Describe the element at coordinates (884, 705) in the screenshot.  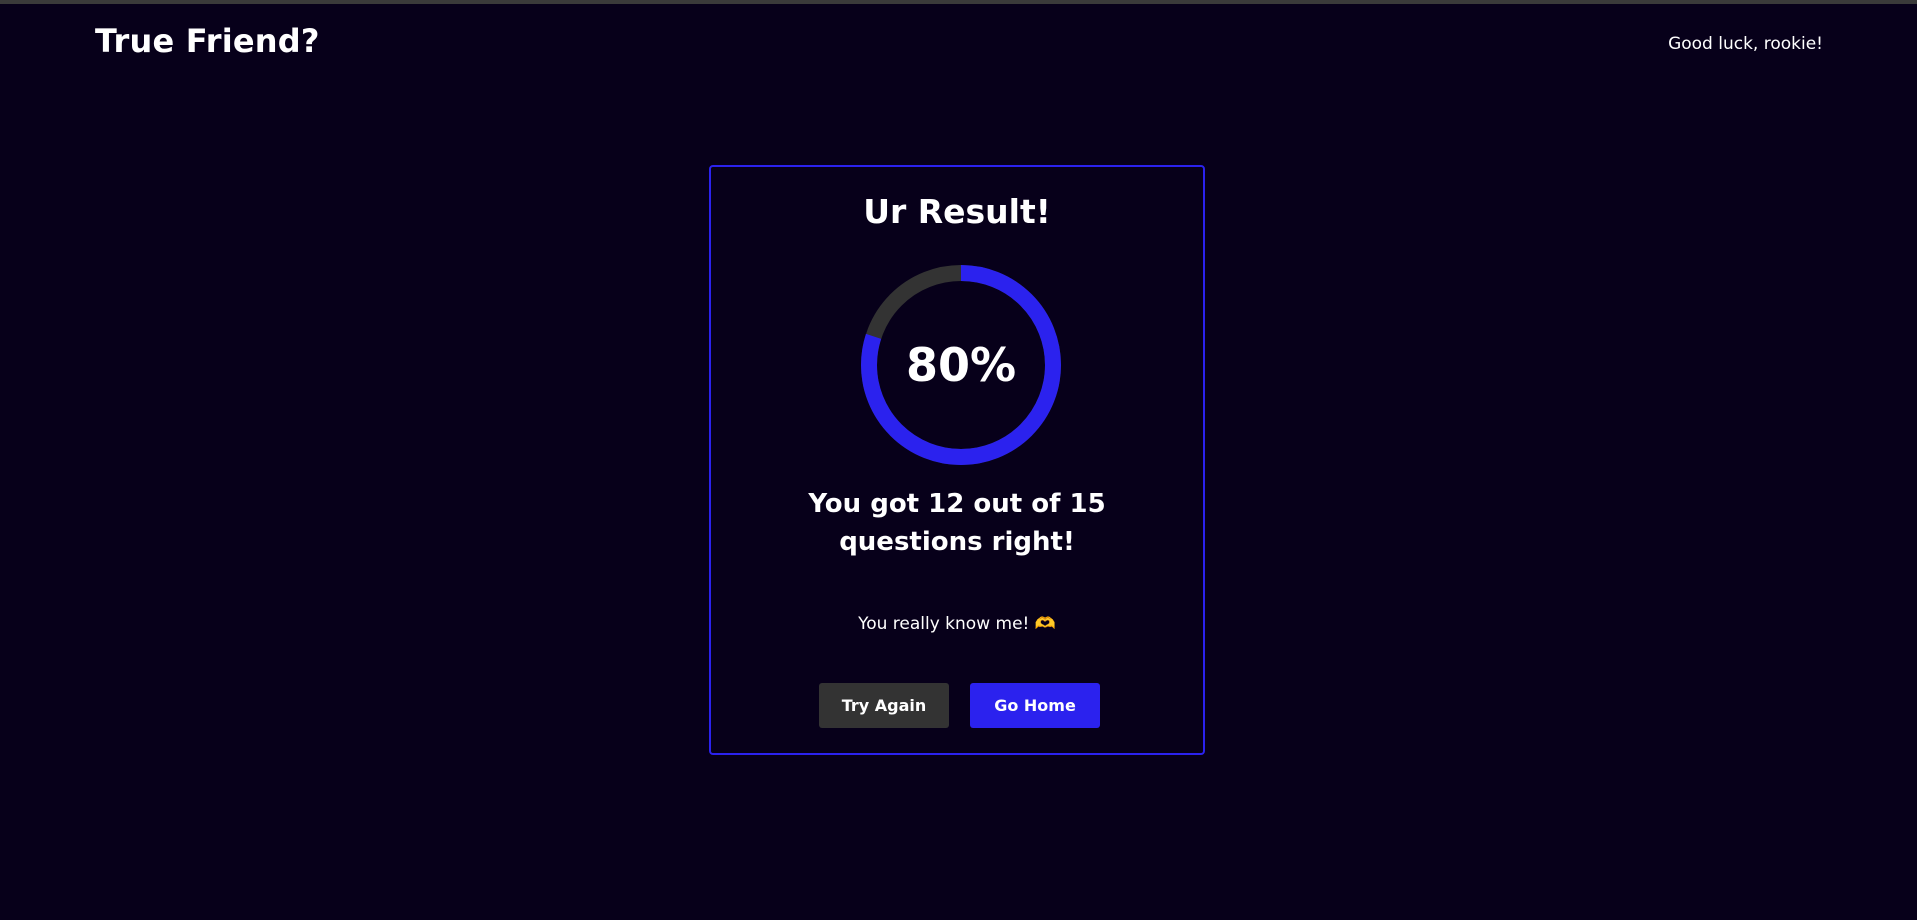
I see `try-again-button: Try Again` at that location.